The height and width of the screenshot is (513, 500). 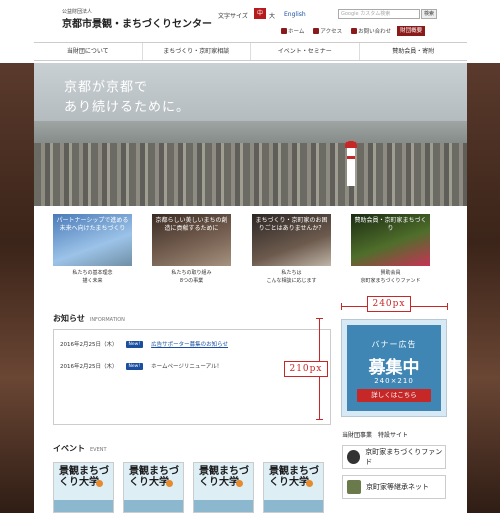 What do you see at coordinates (250, 174) in the screenshot?
I see `hero-cityscape` at bounding box center [250, 174].